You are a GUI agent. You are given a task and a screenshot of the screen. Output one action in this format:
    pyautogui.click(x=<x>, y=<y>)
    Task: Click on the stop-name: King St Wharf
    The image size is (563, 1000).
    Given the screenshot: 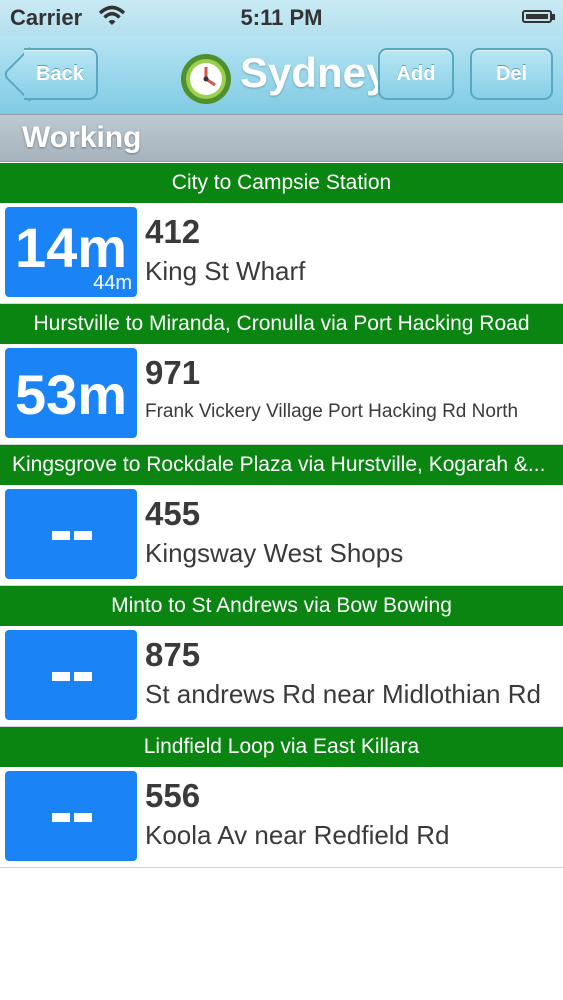 What is the action you would take?
    pyautogui.click(x=225, y=271)
    